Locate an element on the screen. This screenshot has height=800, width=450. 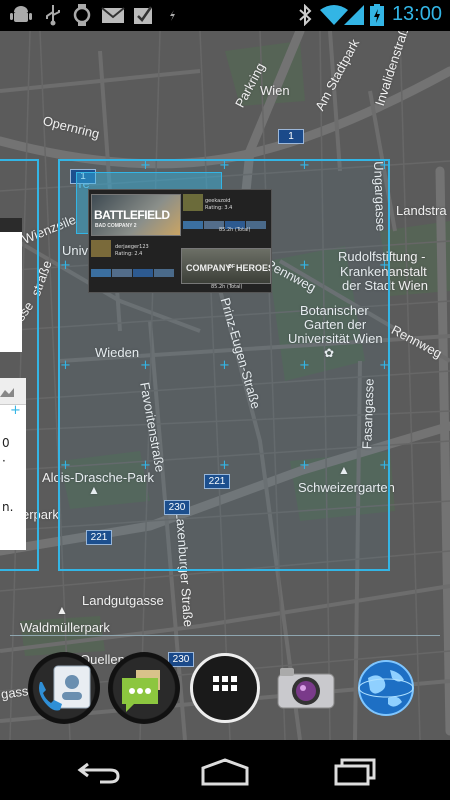
game-title: BATTLEFIELD is located at coordinates (132, 215).